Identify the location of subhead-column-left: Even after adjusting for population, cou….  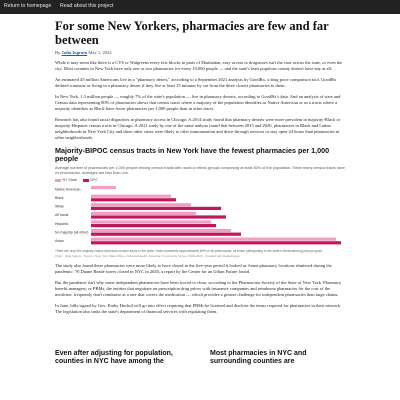
(122, 358).